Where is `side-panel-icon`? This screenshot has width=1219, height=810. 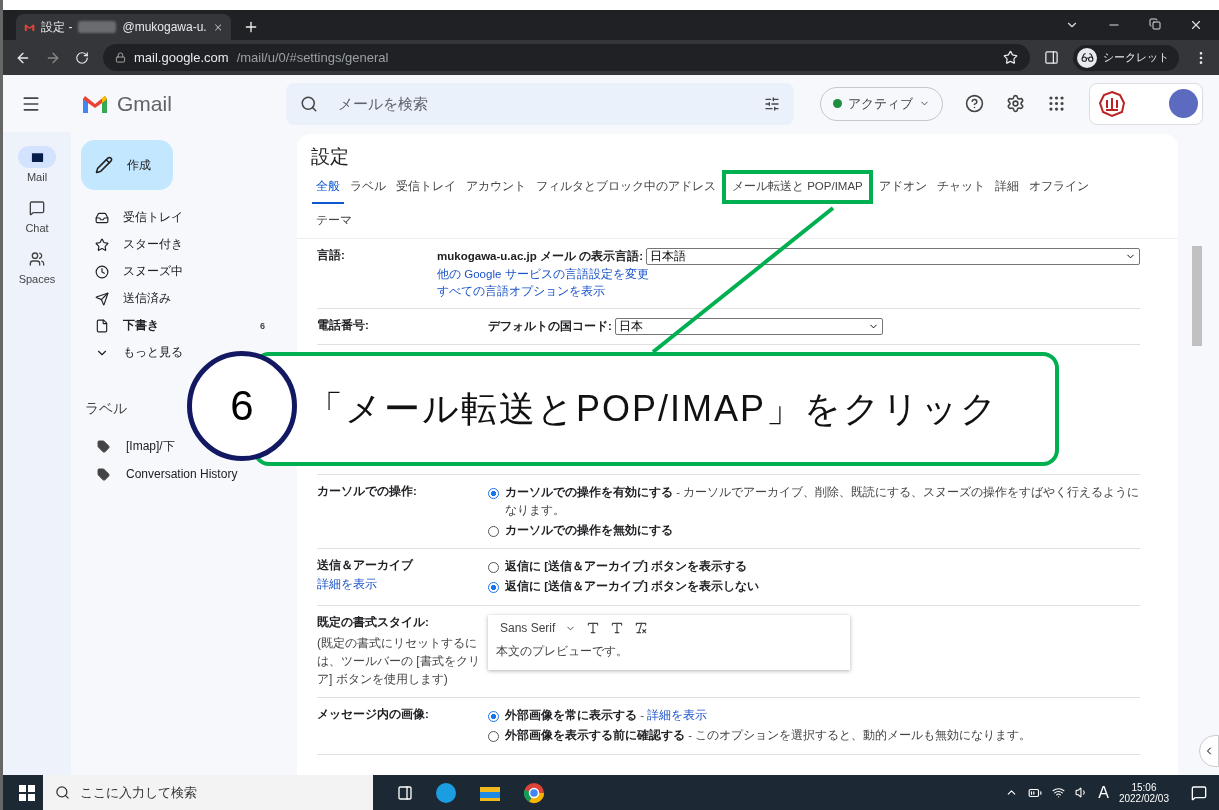 side-panel-icon is located at coordinates (1051, 57).